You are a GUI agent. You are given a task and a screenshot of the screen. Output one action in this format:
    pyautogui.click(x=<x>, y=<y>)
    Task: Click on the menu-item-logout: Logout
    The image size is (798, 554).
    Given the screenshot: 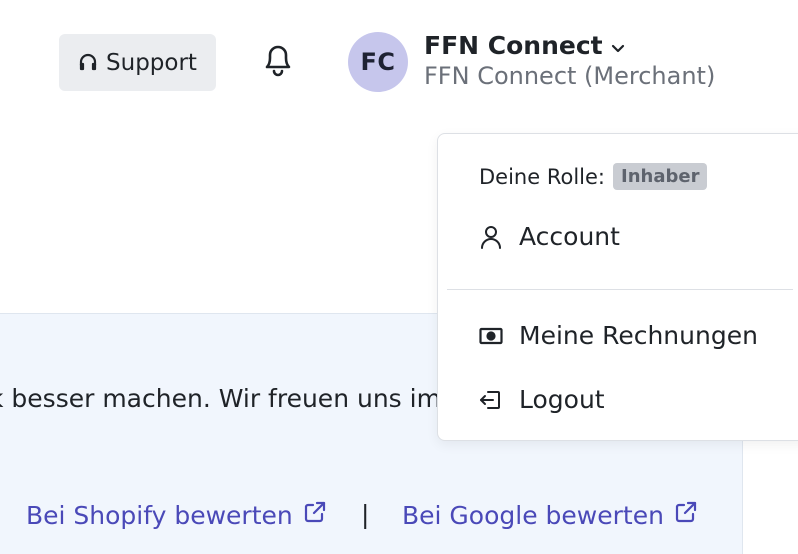 What is the action you would take?
    pyautogui.click(x=542, y=399)
    